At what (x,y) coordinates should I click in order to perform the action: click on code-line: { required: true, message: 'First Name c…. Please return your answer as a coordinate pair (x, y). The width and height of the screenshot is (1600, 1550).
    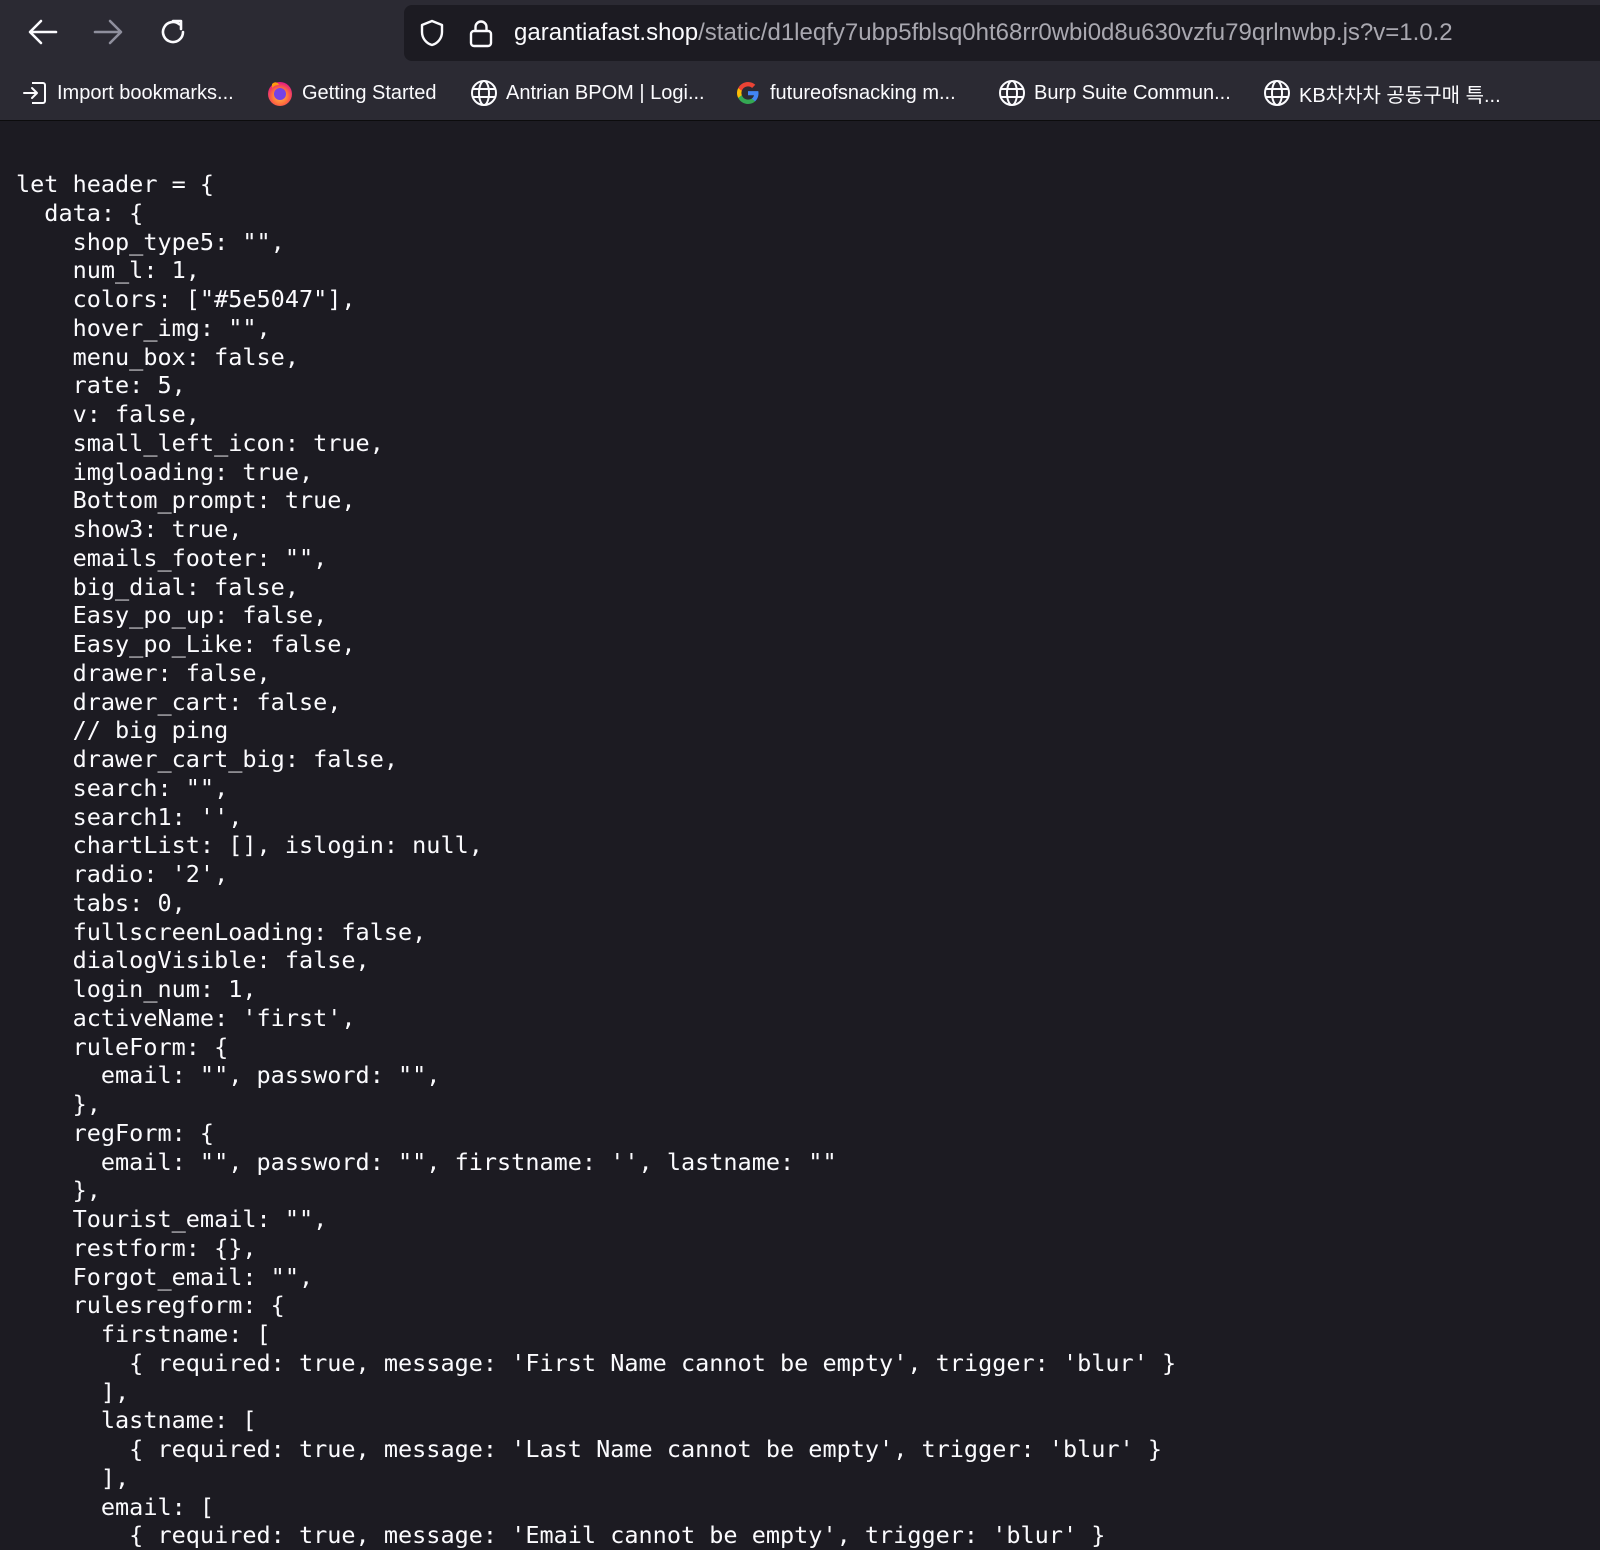
    Looking at the image, I should click on (596, 1362).